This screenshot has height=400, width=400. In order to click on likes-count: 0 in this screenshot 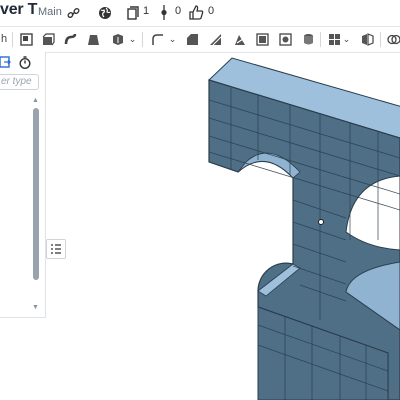, I will do `click(211, 11)`.